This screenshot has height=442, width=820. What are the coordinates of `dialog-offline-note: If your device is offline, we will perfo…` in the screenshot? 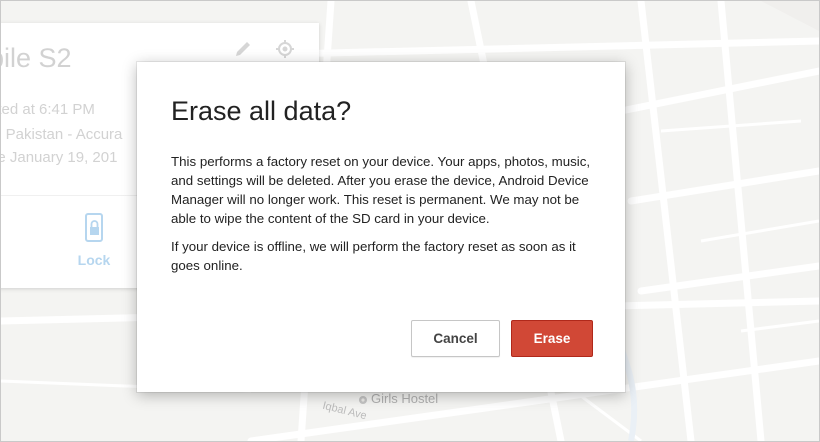 It's located at (373, 256).